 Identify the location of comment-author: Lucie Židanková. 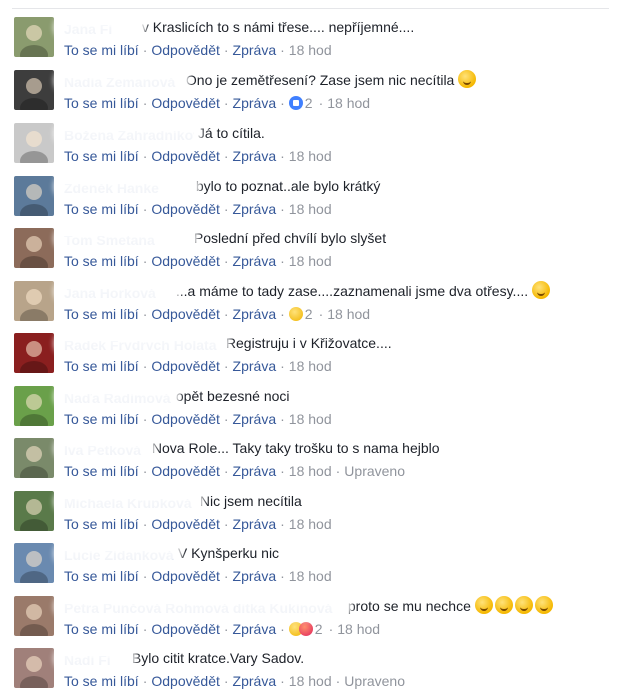
(118, 553).